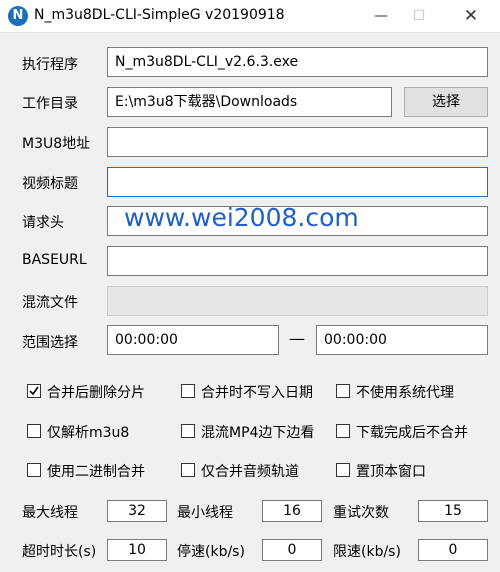 The width and height of the screenshot is (500, 572). Describe the element at coordinates (453, 550) in the screenshot. I see `limit-speed-input: 0` at that location.